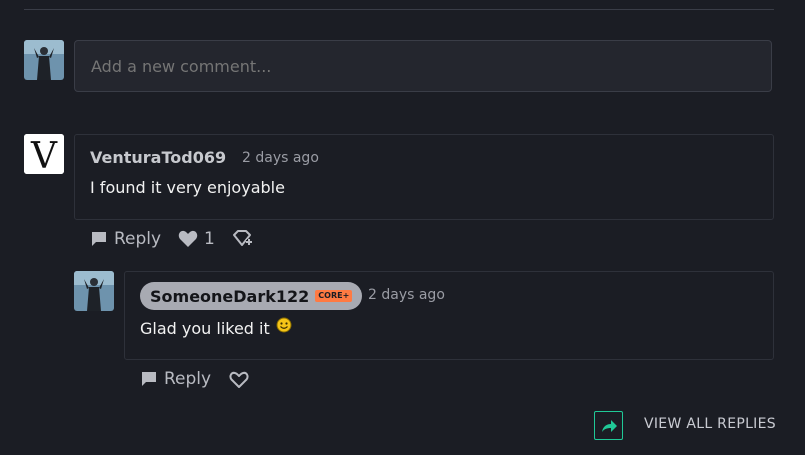 The height and width of the screenshot is (455, 805). What do you see at coordinates (280, 158) in the screenshot?
I see `comment-timestamp: 2 days ago` at bounding box center [280, 158].